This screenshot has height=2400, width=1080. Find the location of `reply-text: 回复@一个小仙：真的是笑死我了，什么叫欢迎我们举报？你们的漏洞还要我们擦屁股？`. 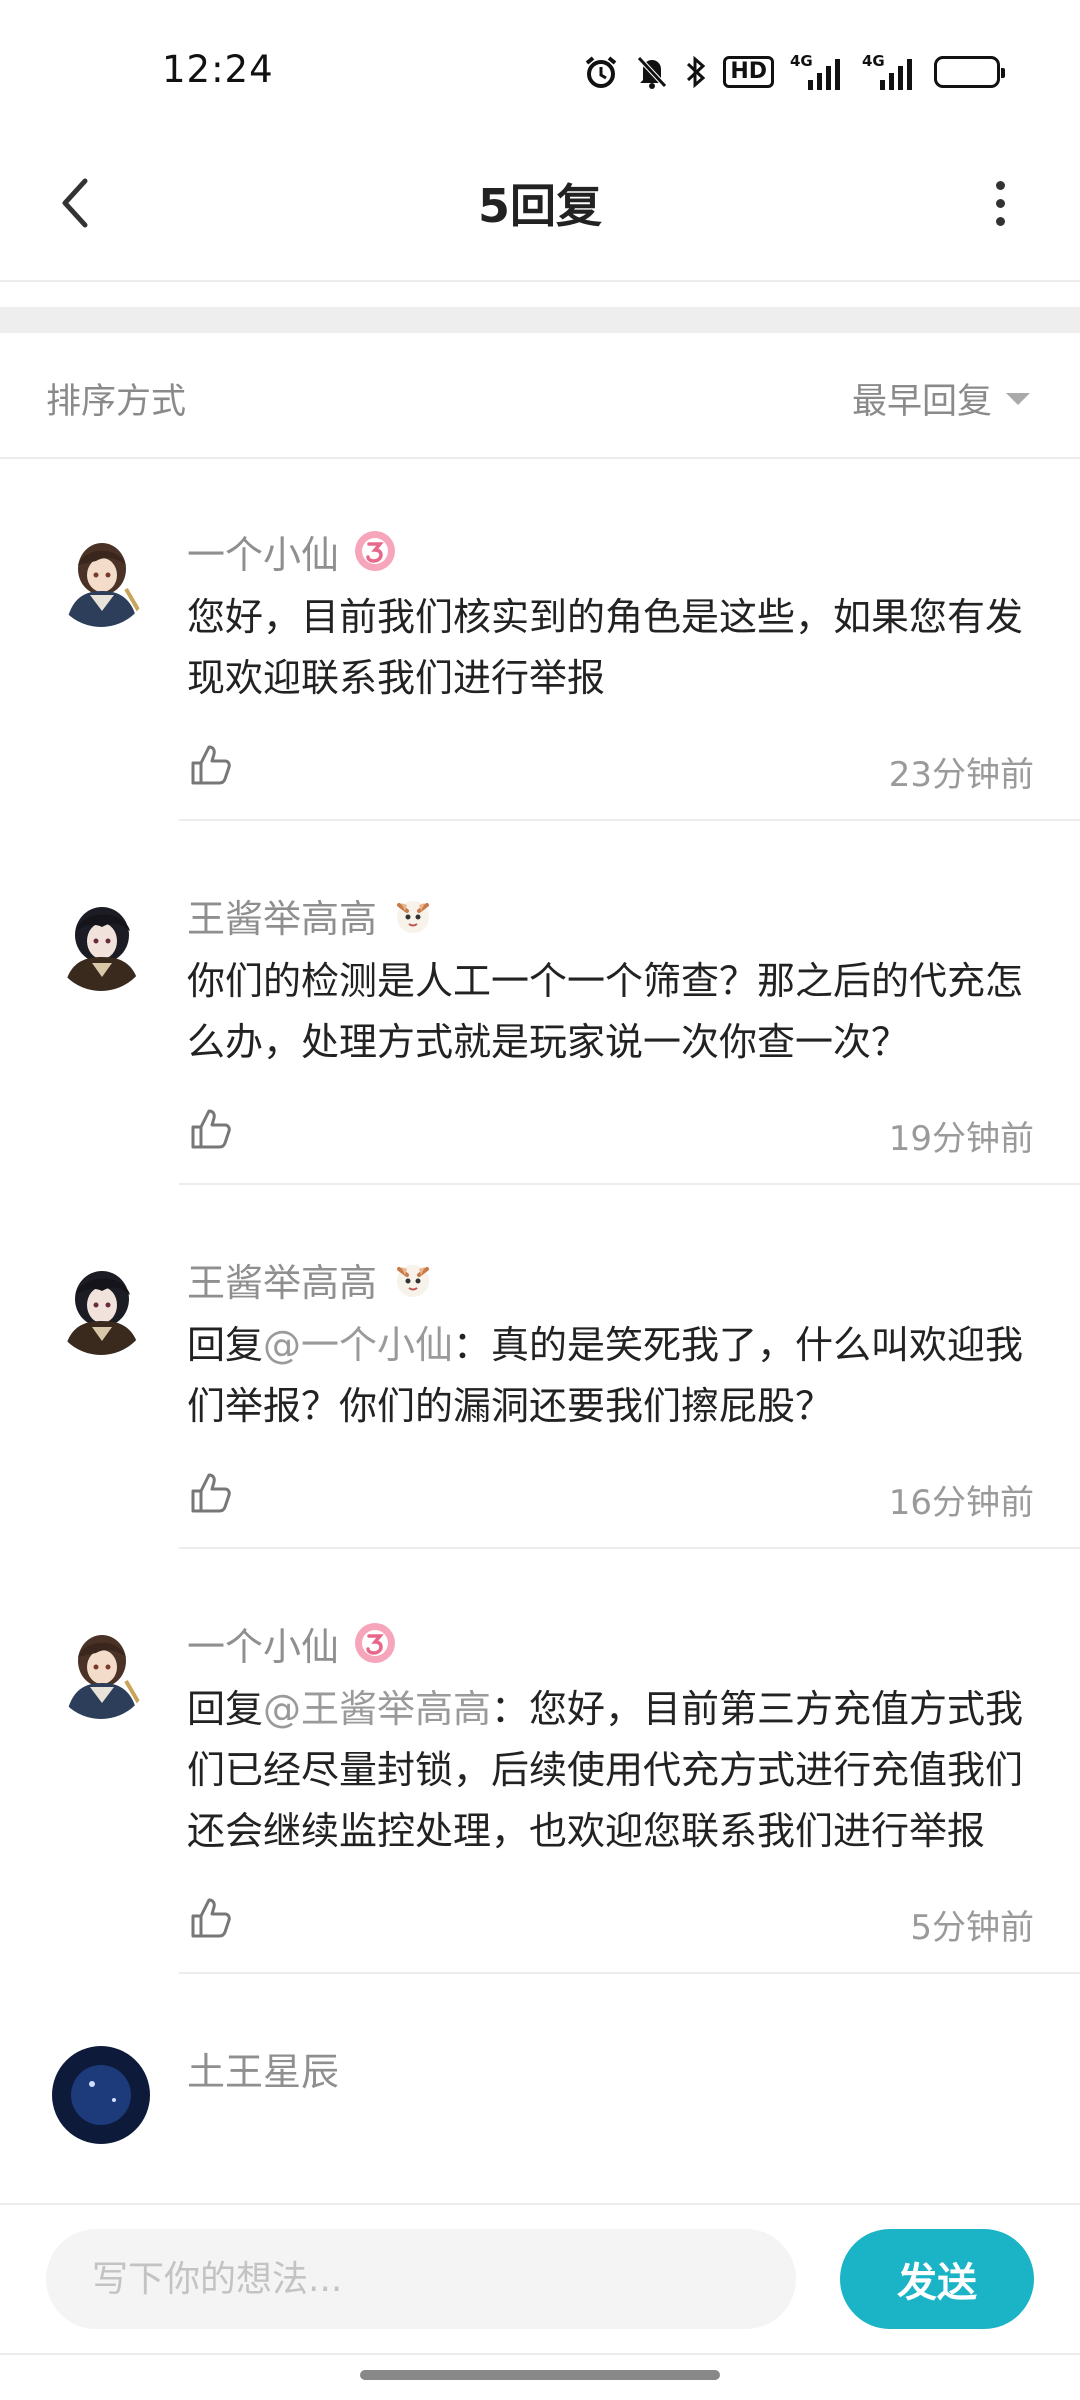

reply-text: 回复@一个小仙：真的是笑死我了，什么叫欢迎我们举报？你们的漏洞还要我们擦屁股？ is located at coordinates (605, 1375).